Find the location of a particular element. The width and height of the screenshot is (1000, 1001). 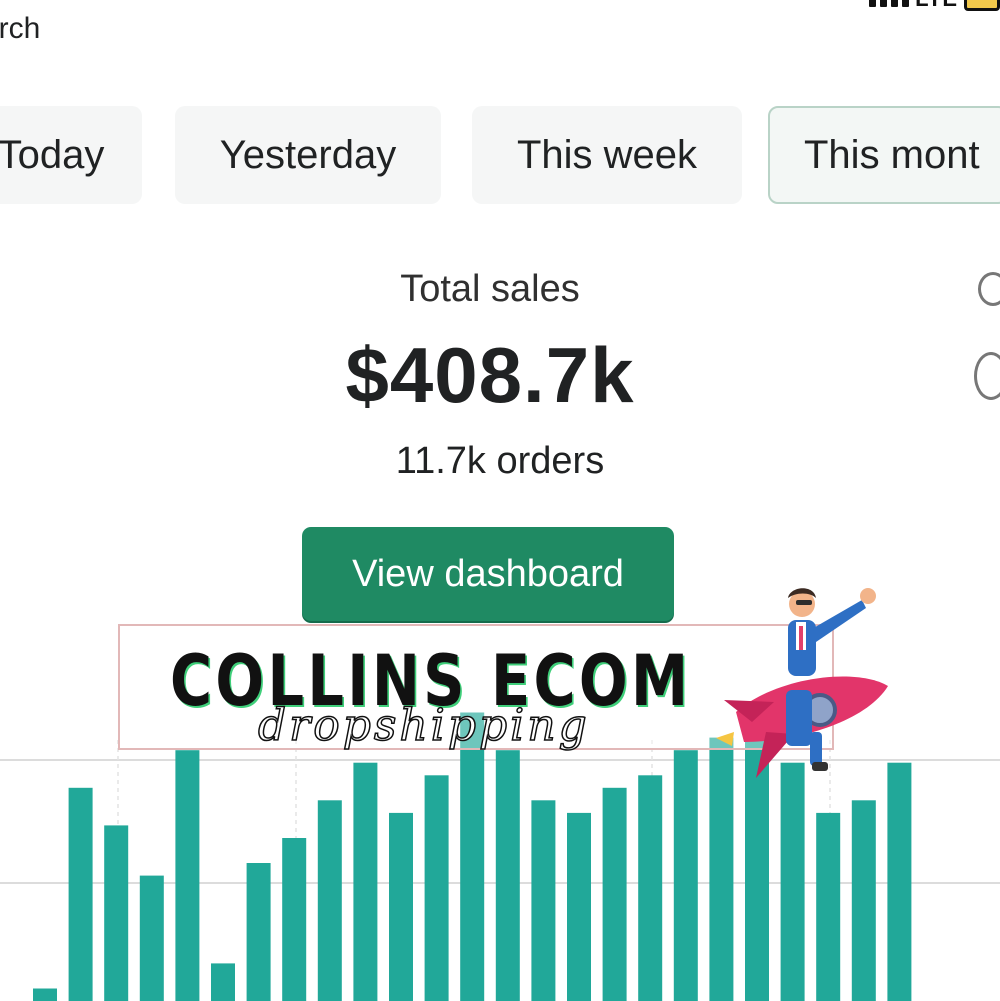

orders-count: 11.7k orders is located at coordinates (500, 461).